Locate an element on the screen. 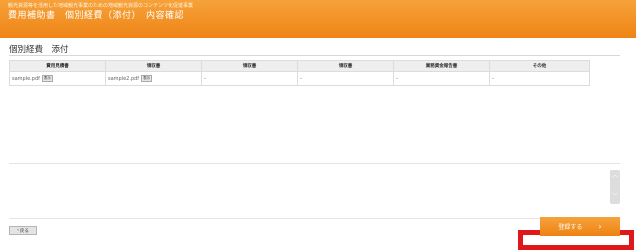 The width and height of the screenshot is (636, 251). table-header-row: 費用見積書 領収書 領収書 領収書 業務資金報告書 その他 is located at coordinates (299, 66).